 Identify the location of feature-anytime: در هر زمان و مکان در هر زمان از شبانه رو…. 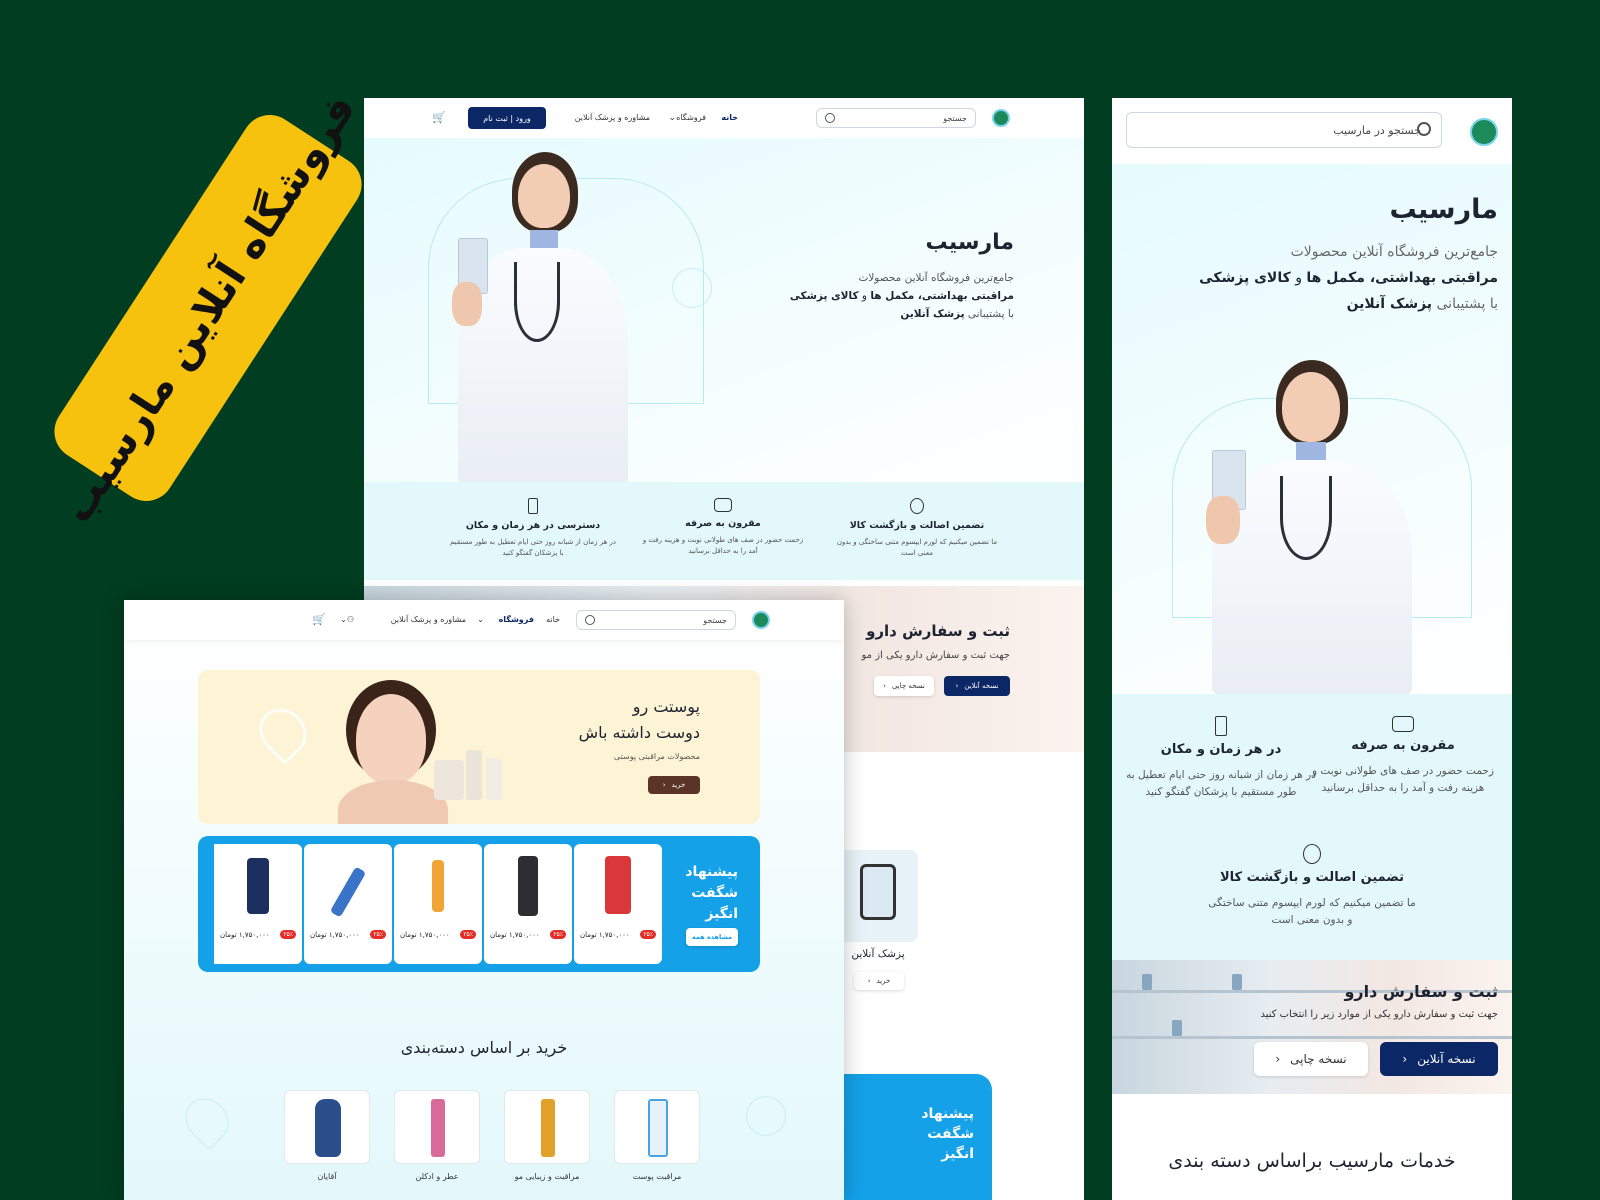
(1221, 758).